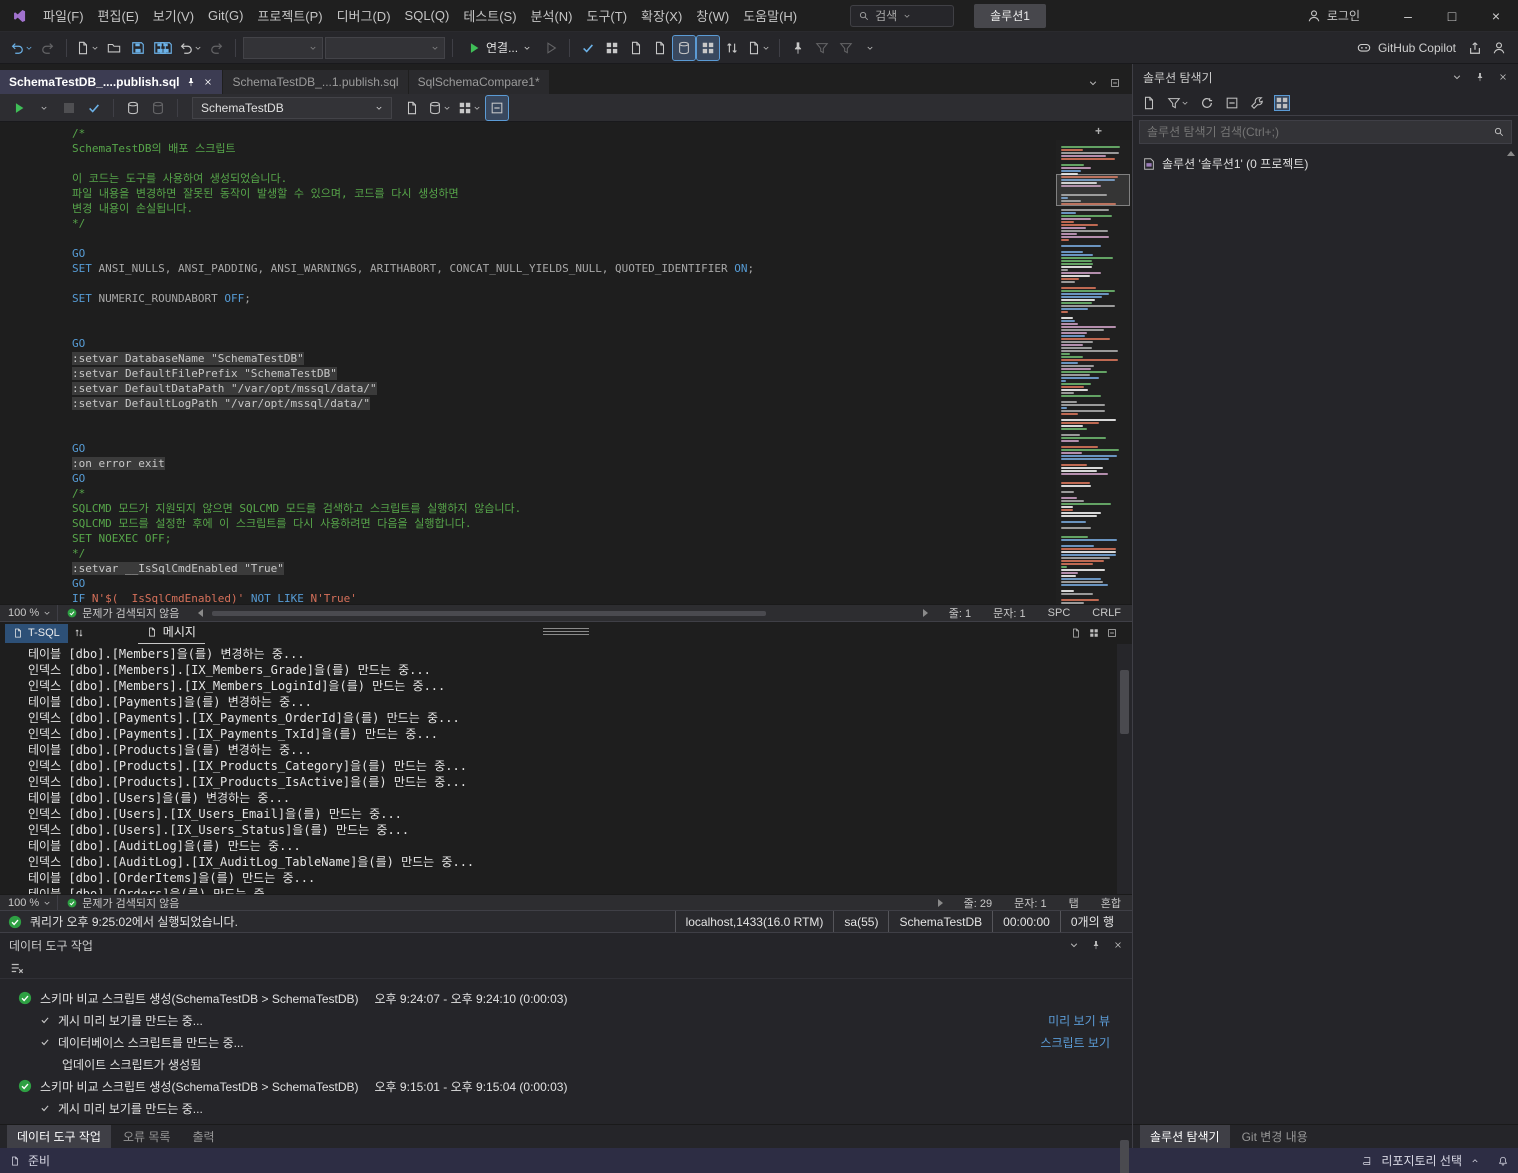 This screenshot has height=1173, width=1518. Describe the element at coordinates (114, 48) in the screenshot. I see `open-file-button` at that location.